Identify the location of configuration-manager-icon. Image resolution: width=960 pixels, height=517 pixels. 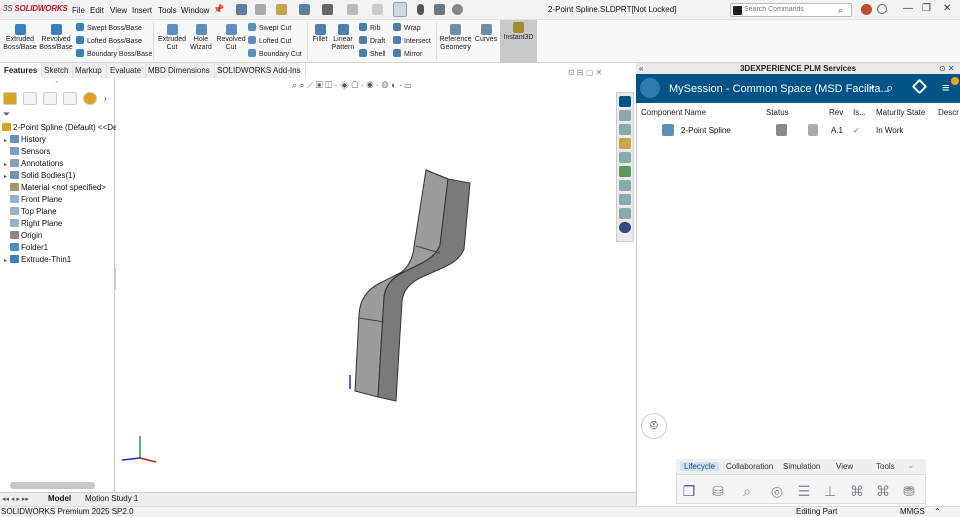
(50, 98).